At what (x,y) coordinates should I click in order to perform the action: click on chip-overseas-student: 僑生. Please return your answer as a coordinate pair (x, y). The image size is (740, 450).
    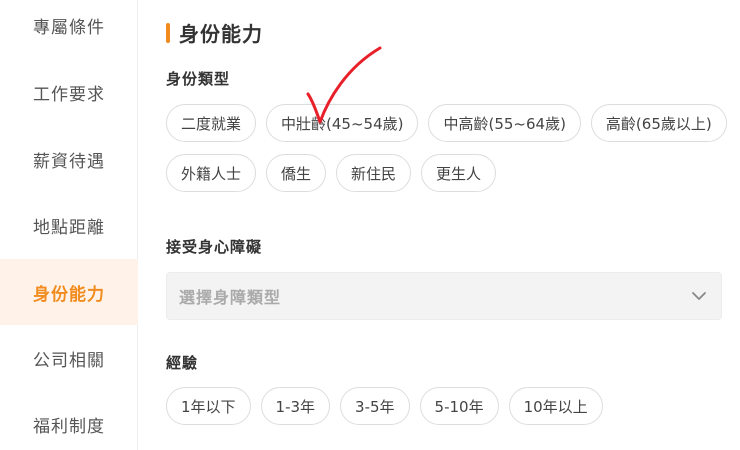
    Looking at the image, I should click on (296, 173).